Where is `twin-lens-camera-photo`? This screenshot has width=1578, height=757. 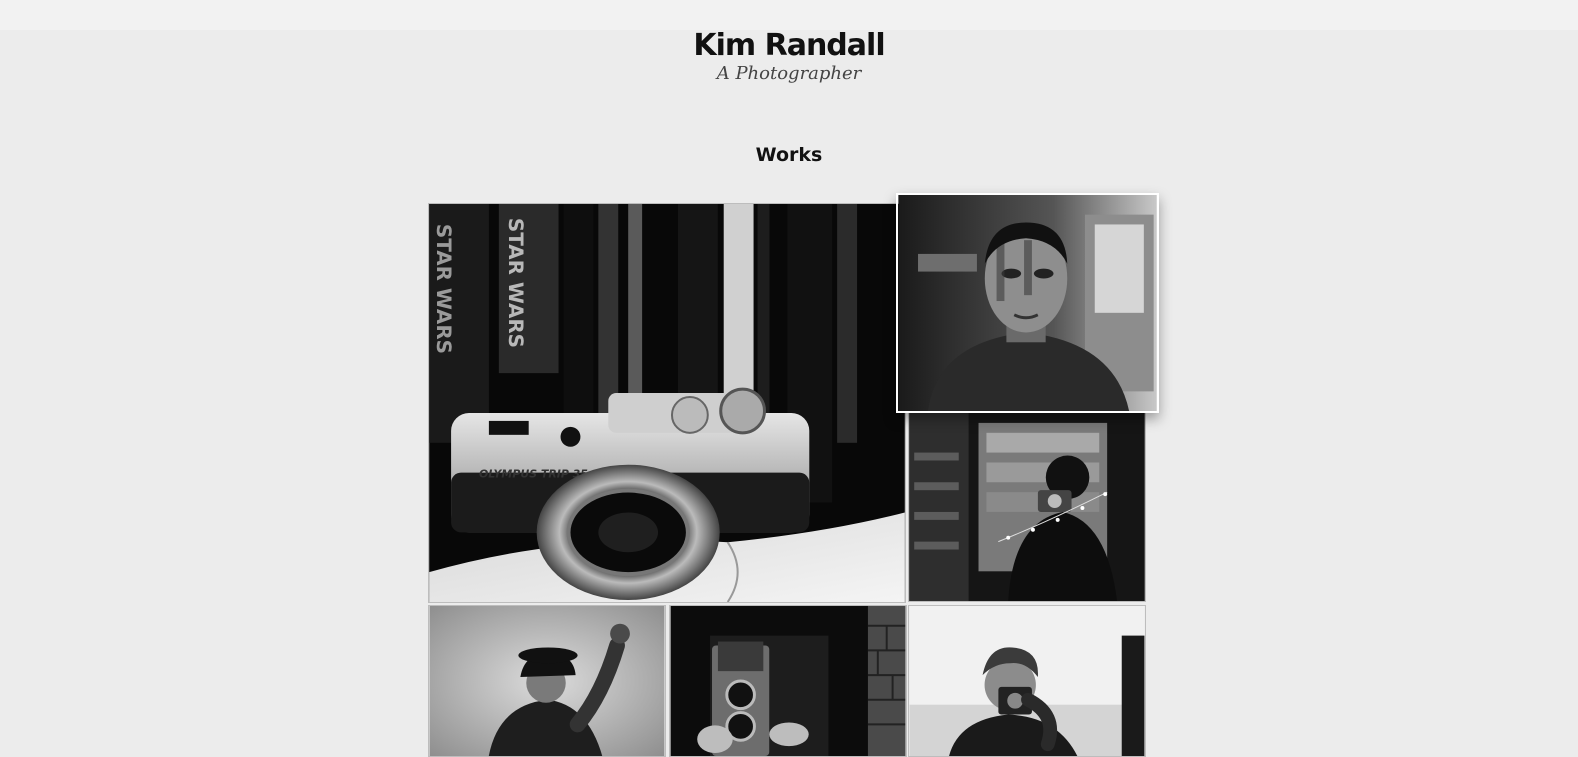 twin-lens-camera-photo is located at coordinates (788, 681).